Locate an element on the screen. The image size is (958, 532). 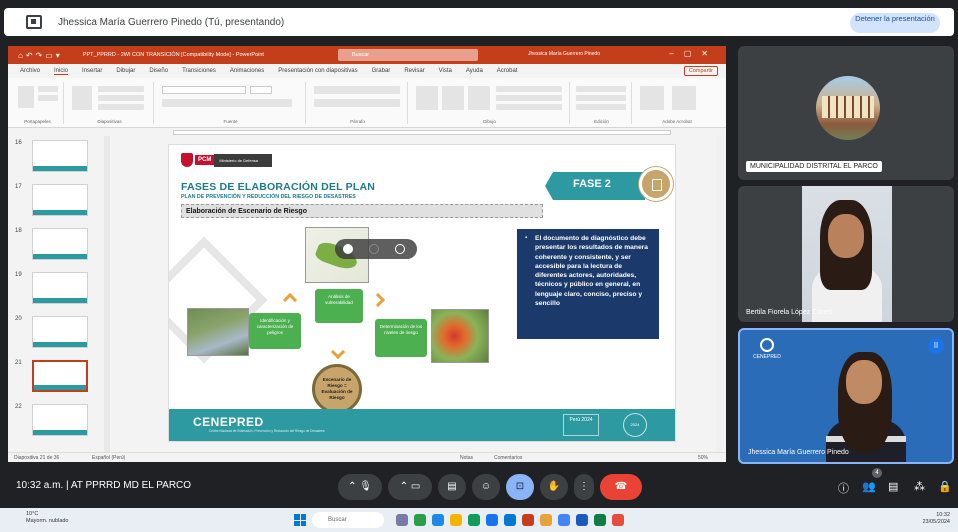
end-call-button: ☎ is located at coordinates (621, 487).